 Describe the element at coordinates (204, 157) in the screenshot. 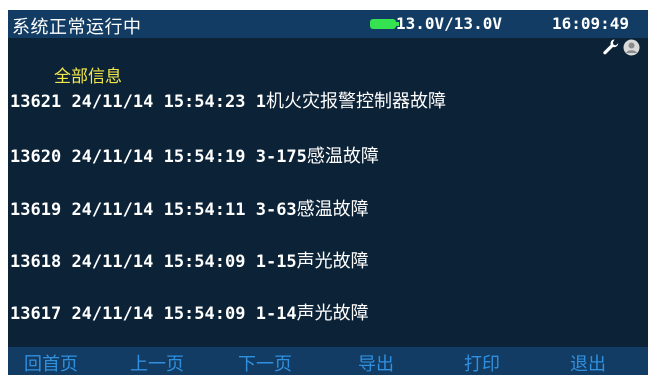

I see `record-time: 15:54:19` at that location.